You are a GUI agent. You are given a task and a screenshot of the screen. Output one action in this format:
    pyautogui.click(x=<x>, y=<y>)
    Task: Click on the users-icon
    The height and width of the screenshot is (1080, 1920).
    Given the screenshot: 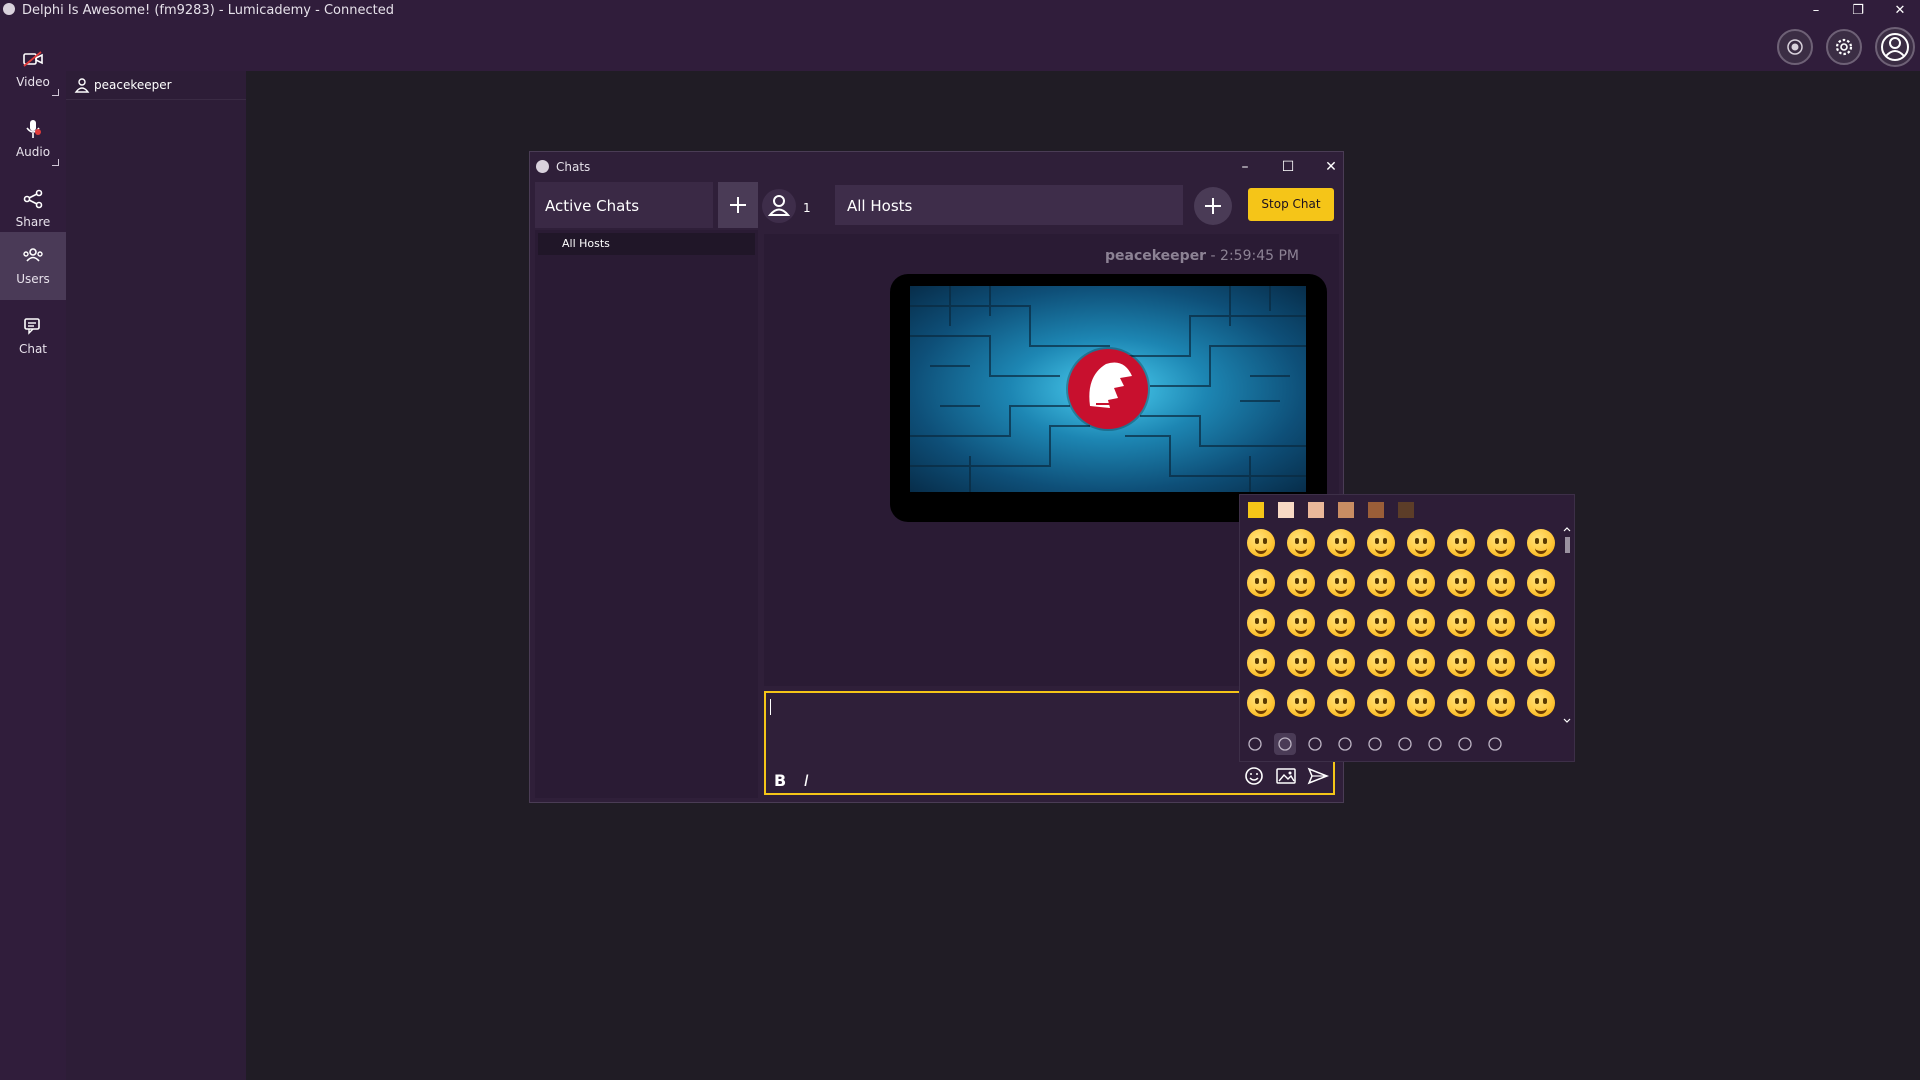 What is the action you would take?
    pyautogui.click(x=33, y=255)
    